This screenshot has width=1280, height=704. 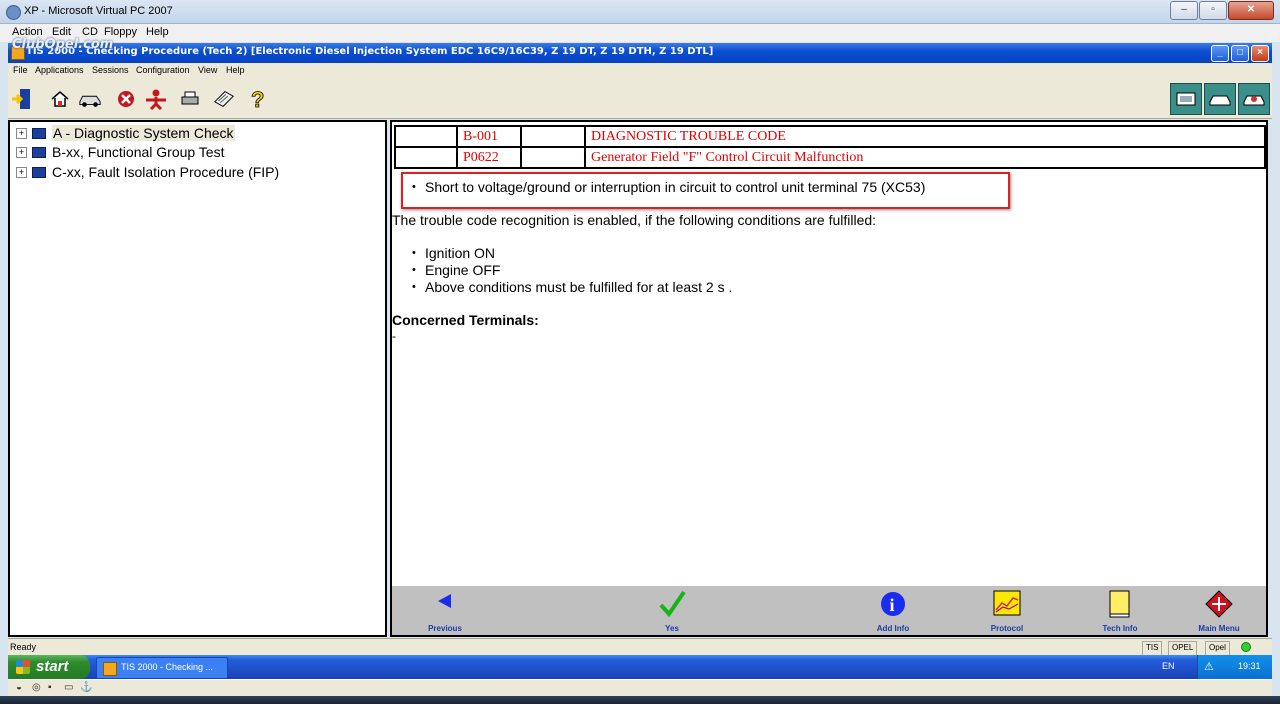 What do you see at coordinates (1168, 666) in the screenshot?
I see `language-indicator: EN` at bounding box center [1168, 666].